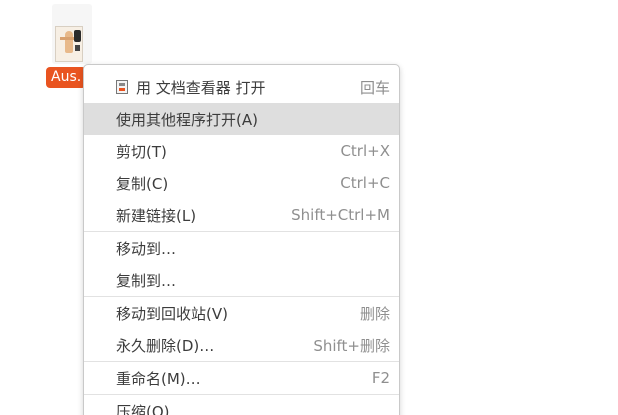 This screenshot has width=618, height=415. Describe the element at coordinates (241, 313) in the screenshot. I see `menu-item-move-to-trash: 移动到回收站(V) 删除` at that location.